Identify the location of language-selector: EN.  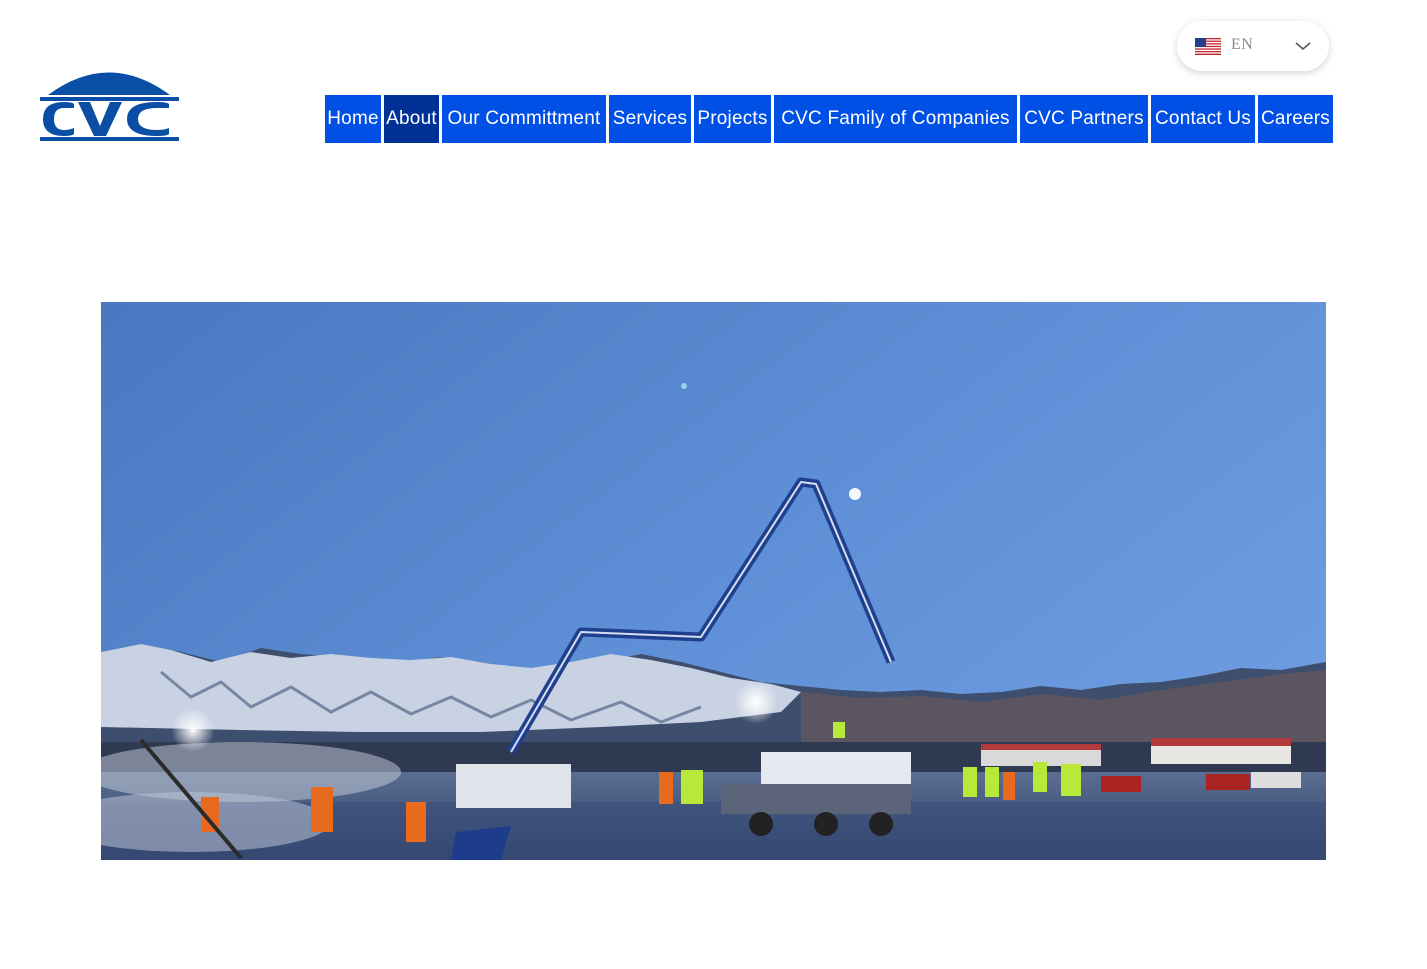
(1253, 46).